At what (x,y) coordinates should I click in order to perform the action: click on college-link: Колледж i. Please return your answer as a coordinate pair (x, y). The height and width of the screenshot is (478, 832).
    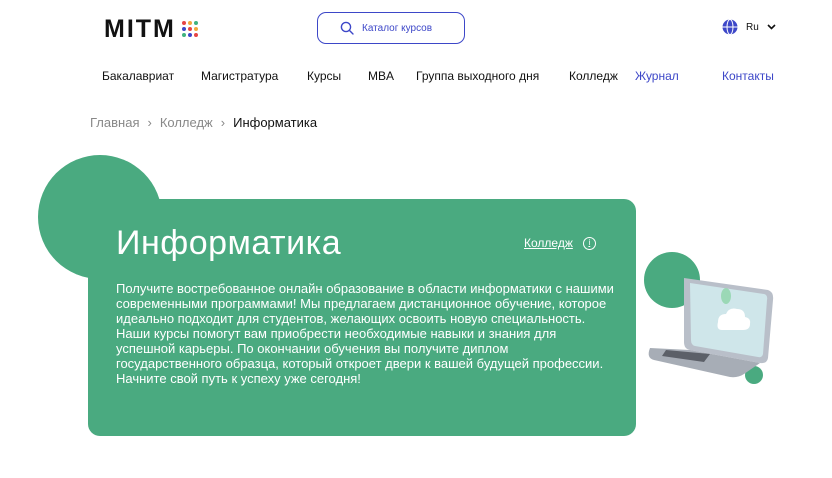
    Looking at the image, I should click on (560, 243).